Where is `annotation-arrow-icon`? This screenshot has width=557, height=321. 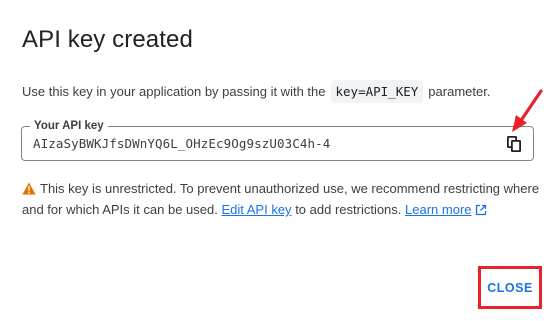
annotation-arrow-icon is located at coordinates (527, 110).